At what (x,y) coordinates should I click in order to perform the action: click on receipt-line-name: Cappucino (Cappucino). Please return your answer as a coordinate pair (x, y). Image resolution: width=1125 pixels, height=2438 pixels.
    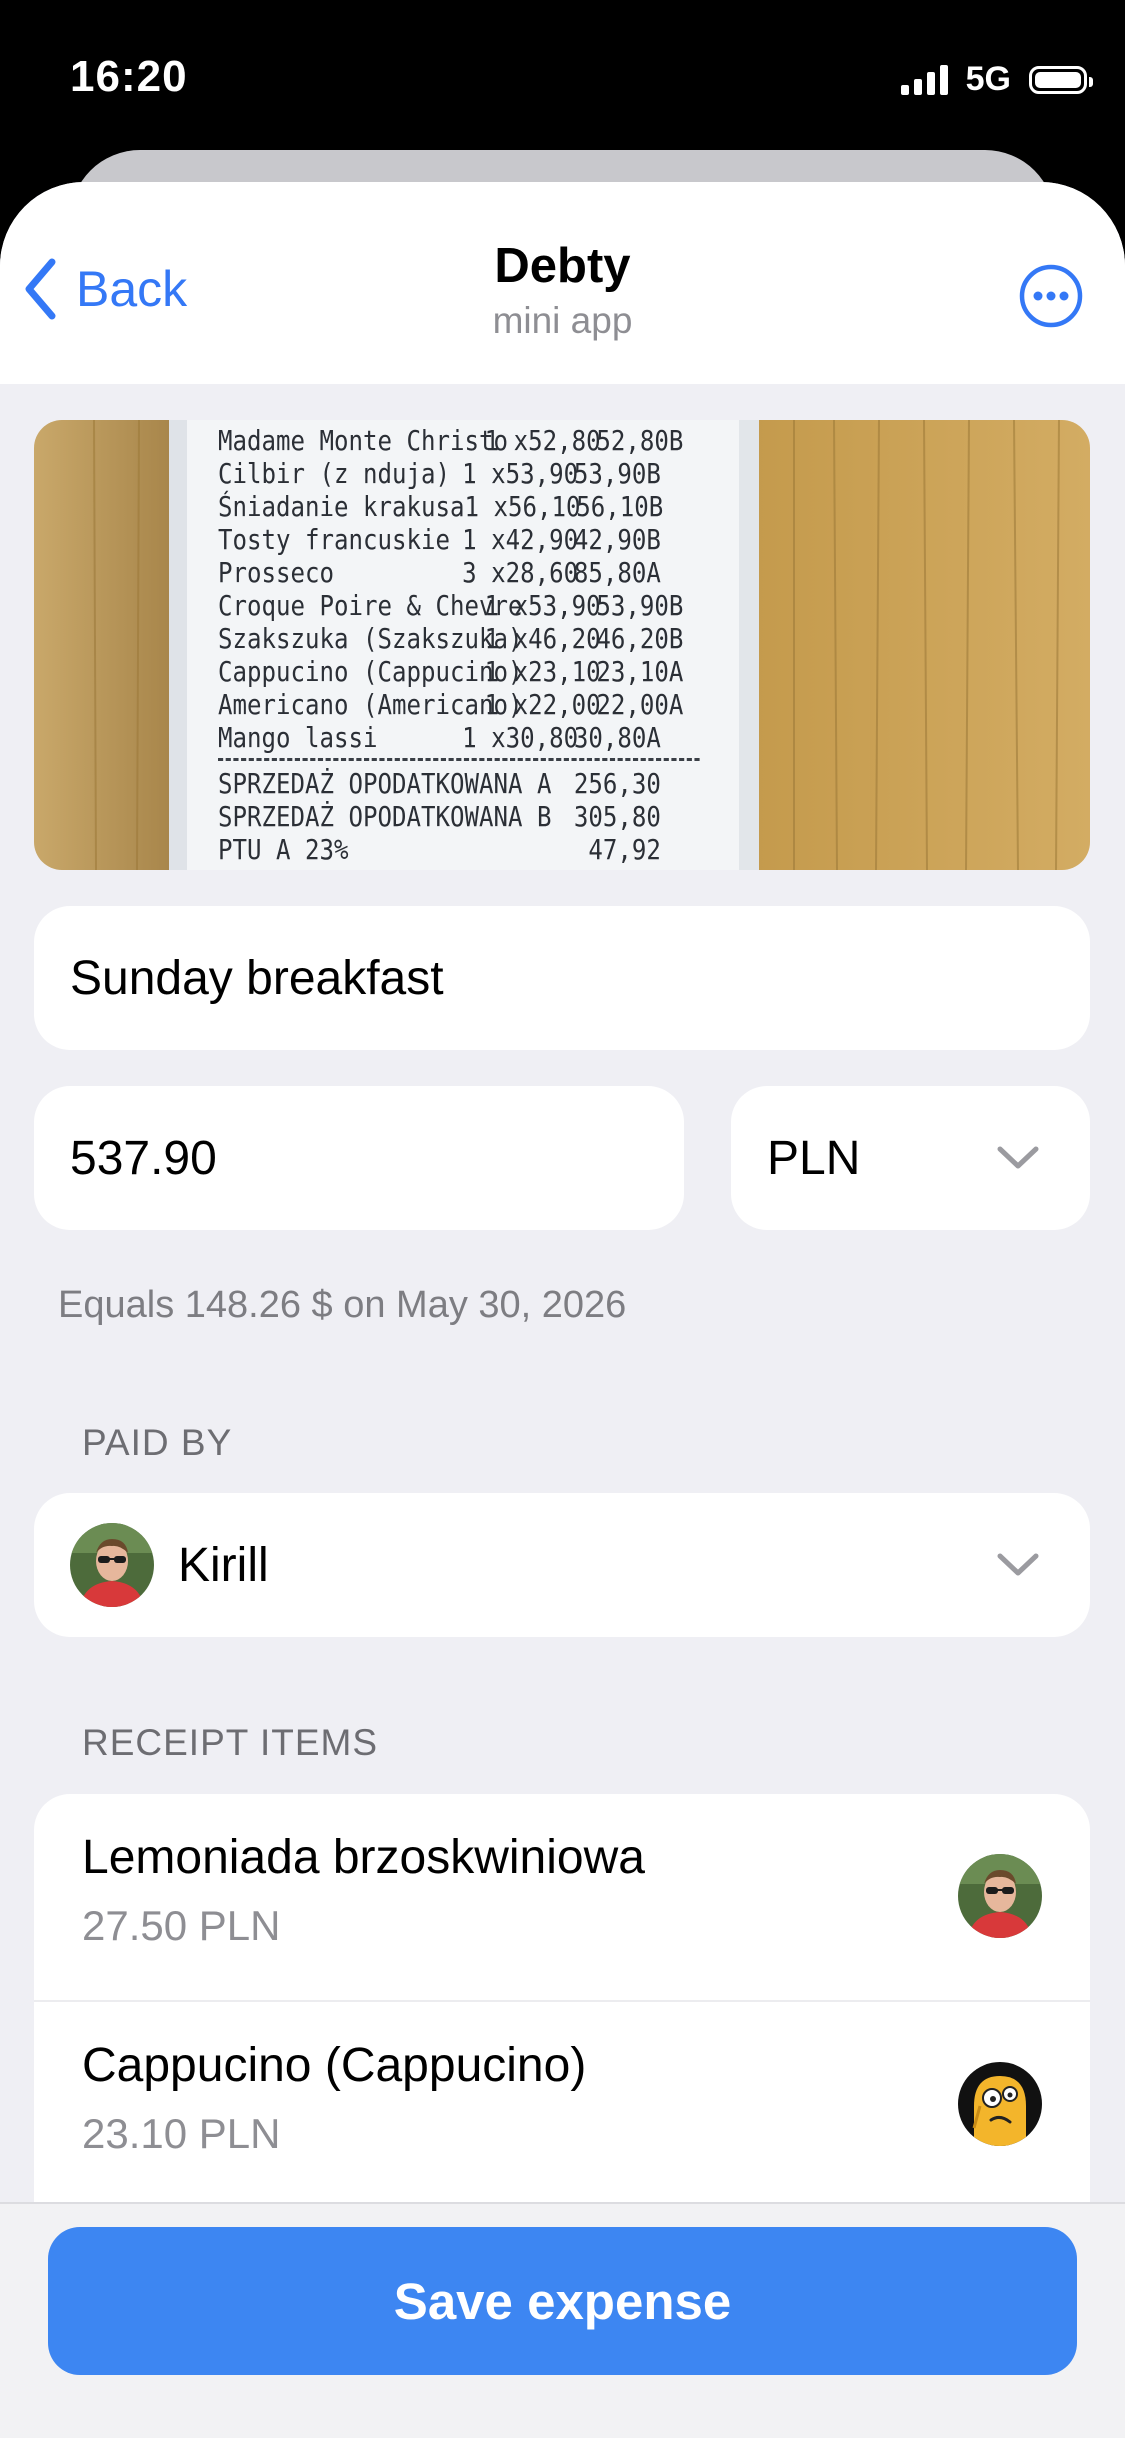
    Looking at the image, I should click on (370, 671).